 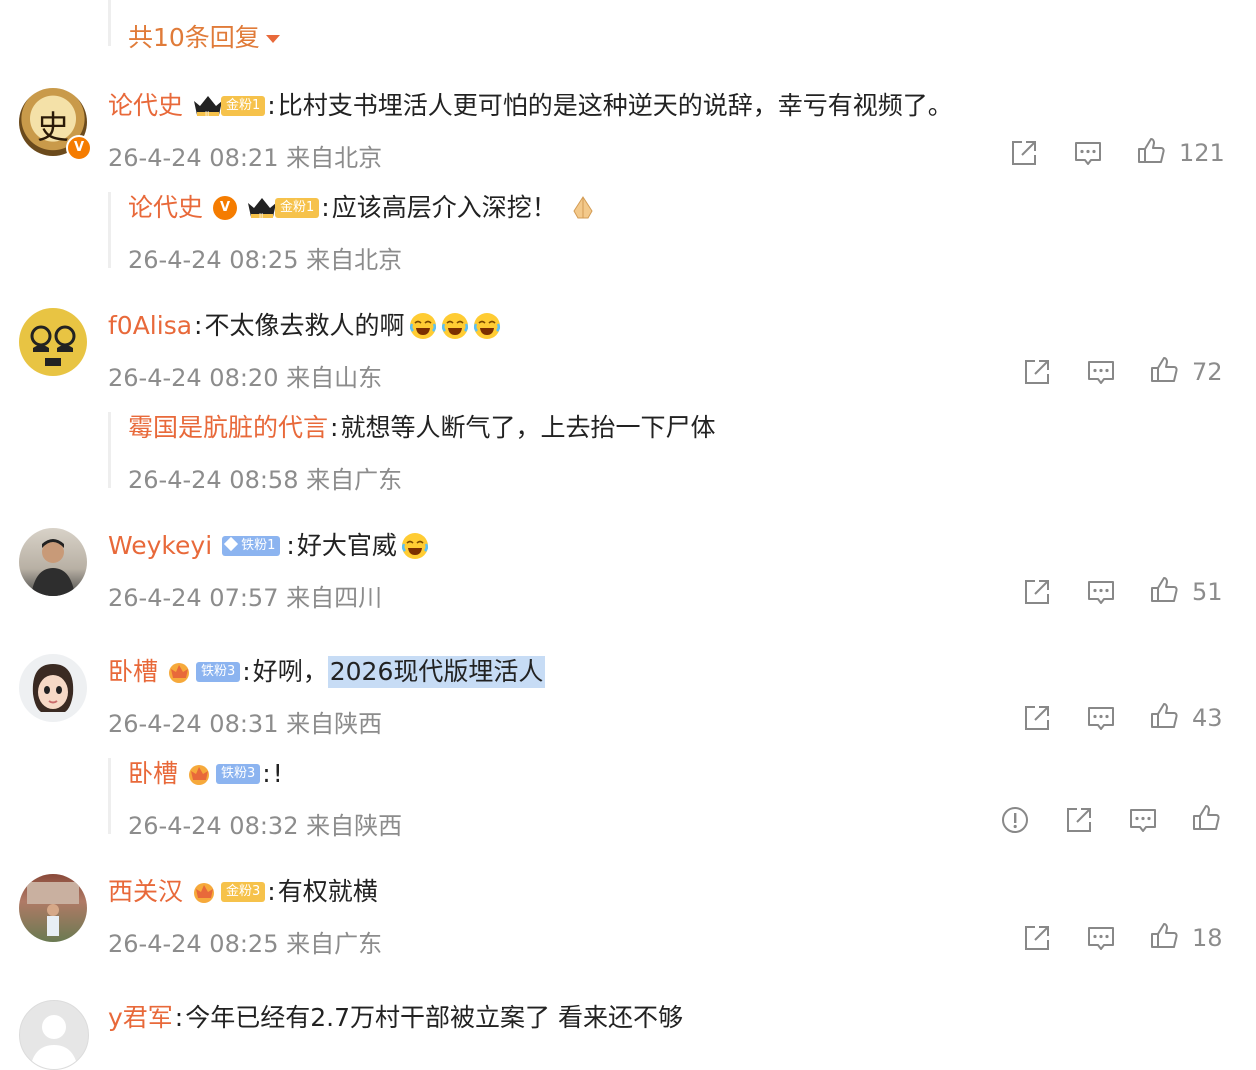 What do you see at coordinates (436, 672) in the screenshot?
I see `highlighted-text: 2026现代版埋活人` at bounding box center [436, 672].